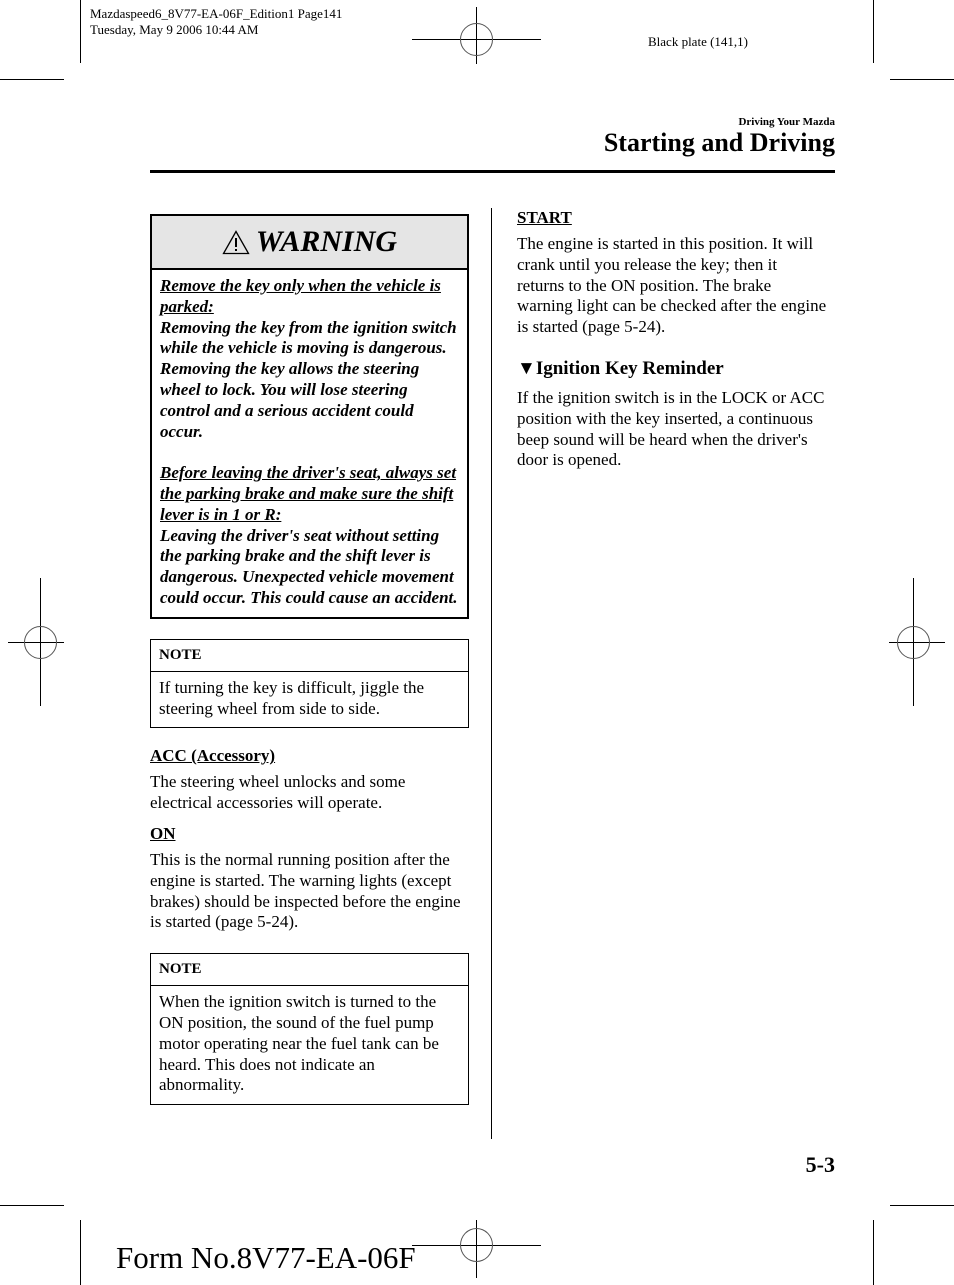 The image size is (954, 1285). Describe the element at coordinates (526, 368) in the screenshot. I see `down-triangle-icon: ▼` at that location.